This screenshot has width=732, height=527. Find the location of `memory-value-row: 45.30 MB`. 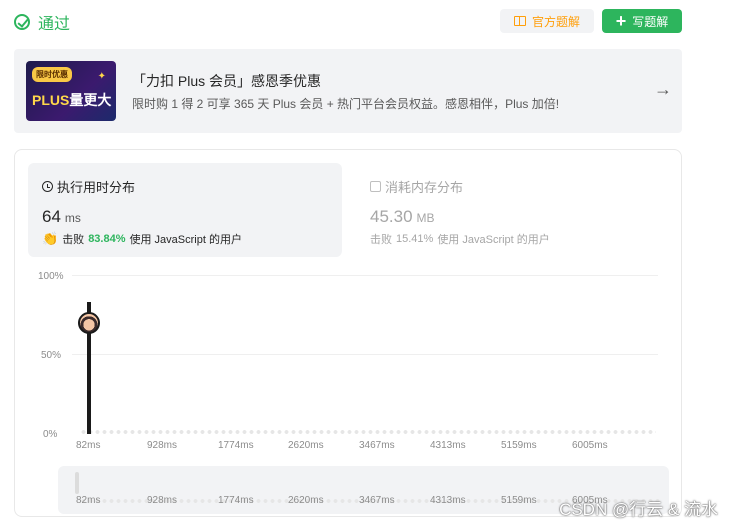

memory-value-row: 45.30 MB is located at coordinates (402, 217).